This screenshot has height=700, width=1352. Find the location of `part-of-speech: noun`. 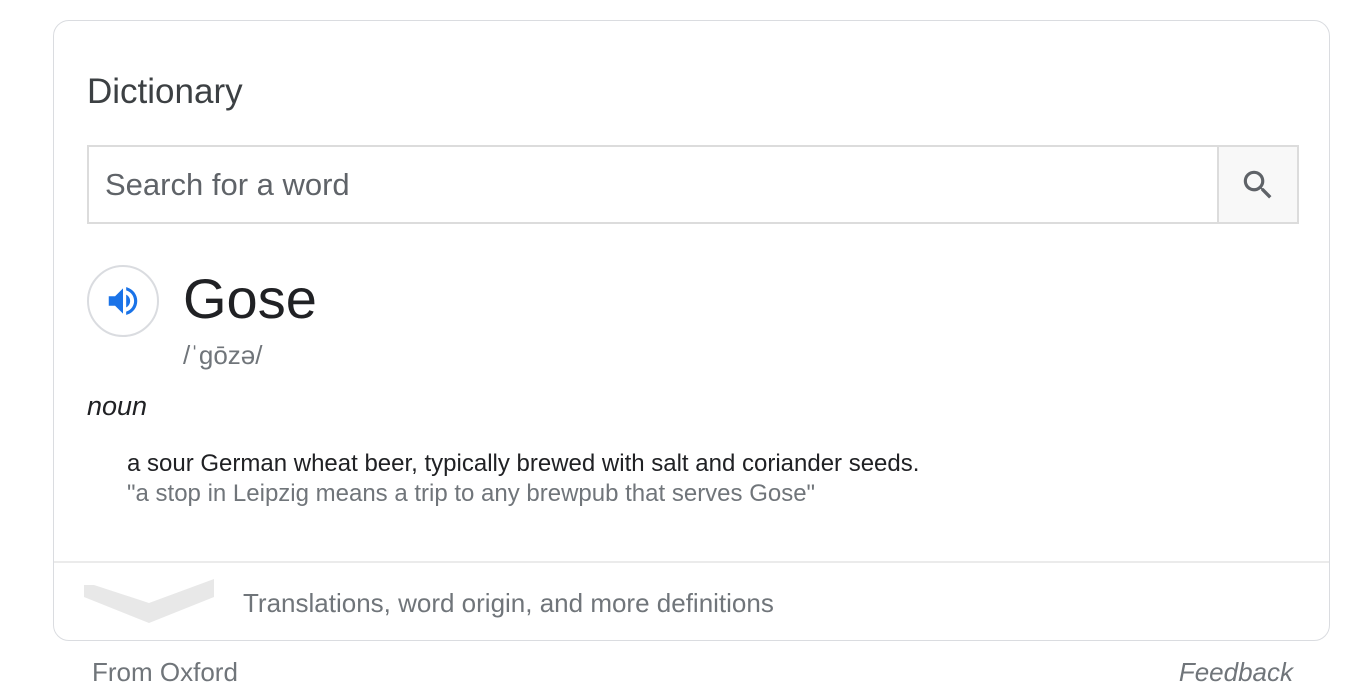

part-of-speech: noun is located at coordinates (117, 406).